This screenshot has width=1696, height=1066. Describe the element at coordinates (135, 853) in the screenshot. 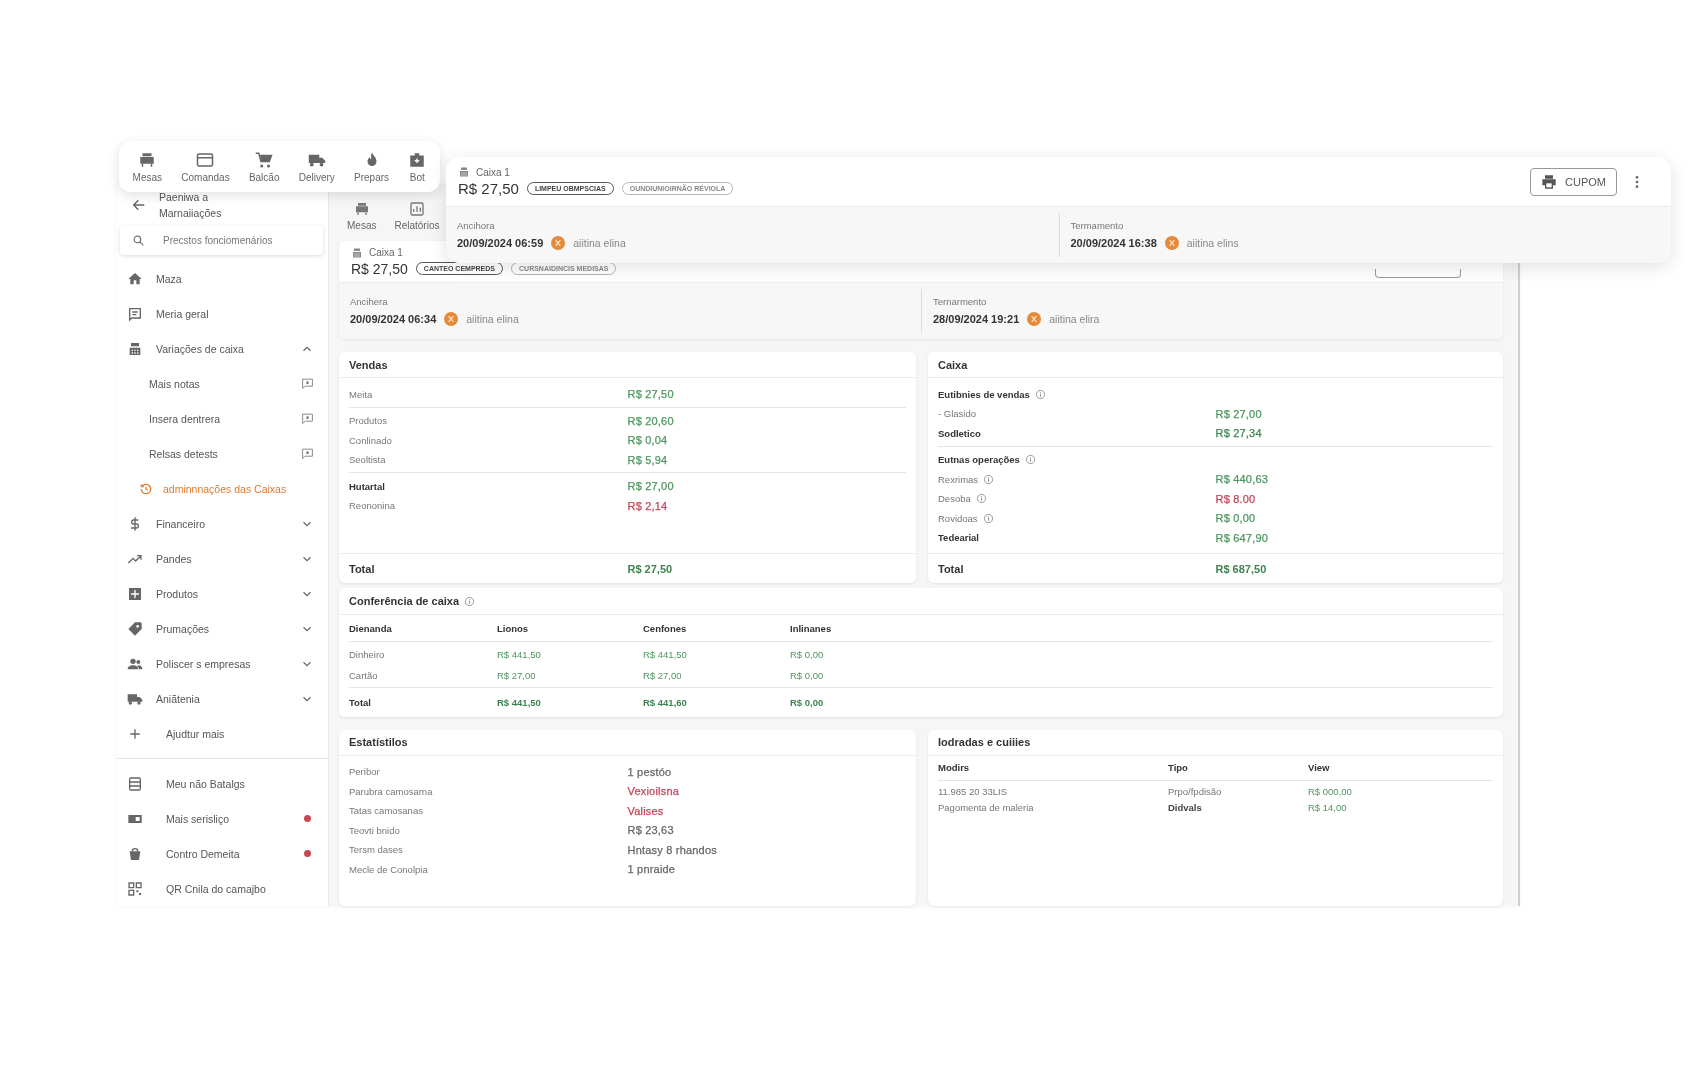

I see `bag-icon` at that location.